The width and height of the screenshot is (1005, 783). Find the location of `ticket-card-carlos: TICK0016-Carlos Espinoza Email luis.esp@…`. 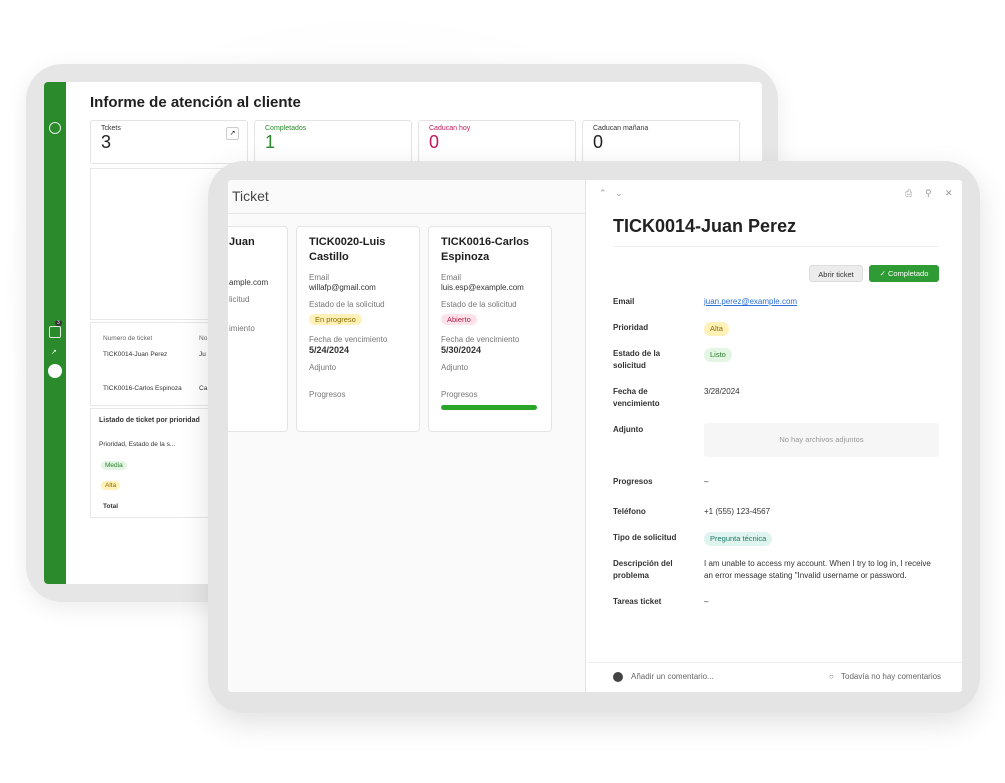

ticket-card-carlos: TICK0016-Carlos Espinoza Email luis.esp@… is located at coordinates (490, 329).